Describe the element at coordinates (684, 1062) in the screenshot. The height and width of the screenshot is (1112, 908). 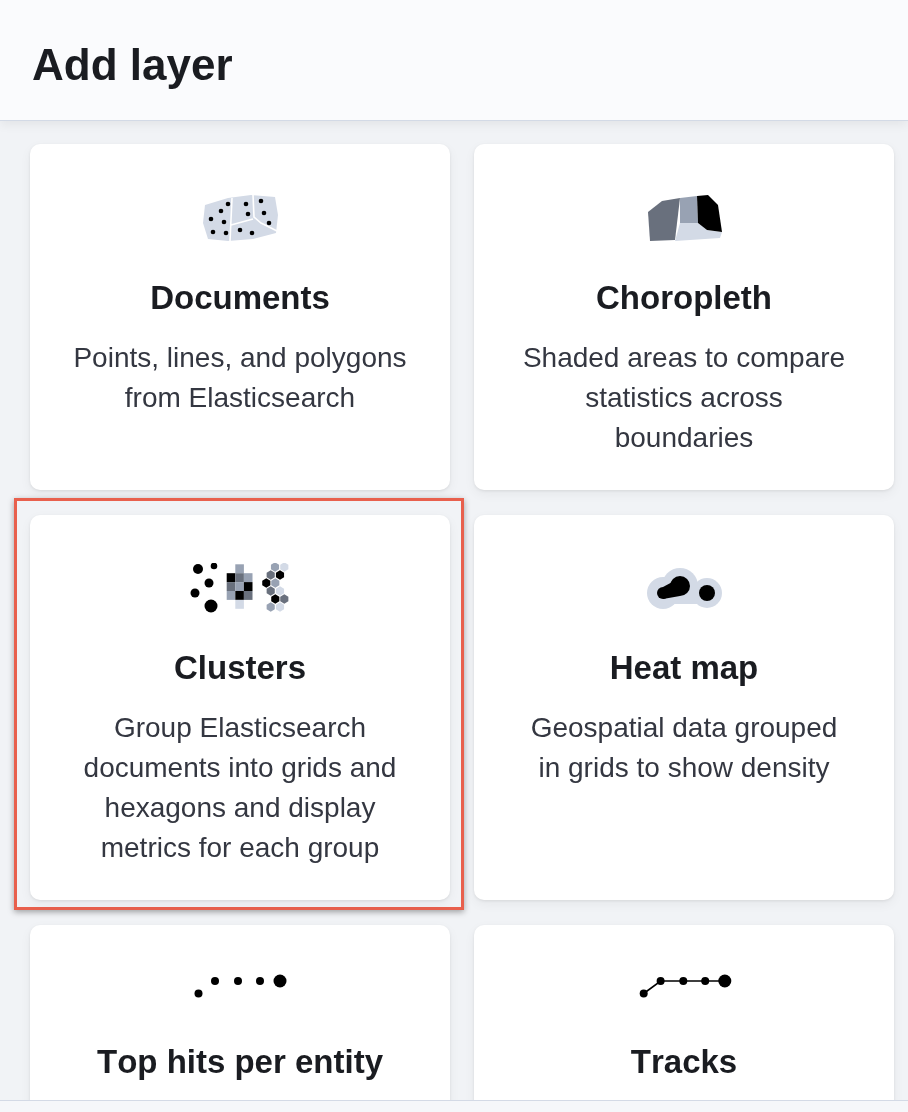
I see `card-title: Tracks` at that location.